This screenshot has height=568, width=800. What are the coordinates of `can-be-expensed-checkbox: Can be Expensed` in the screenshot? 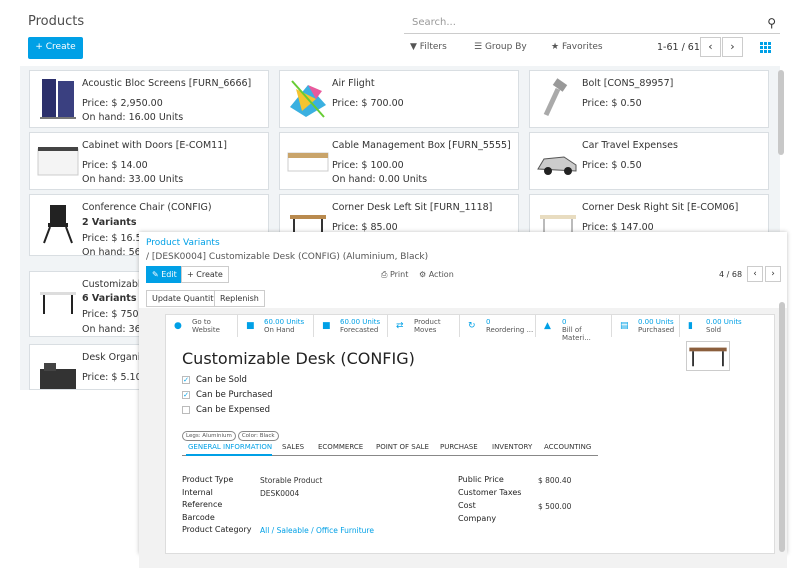 It's located at (226, 410).